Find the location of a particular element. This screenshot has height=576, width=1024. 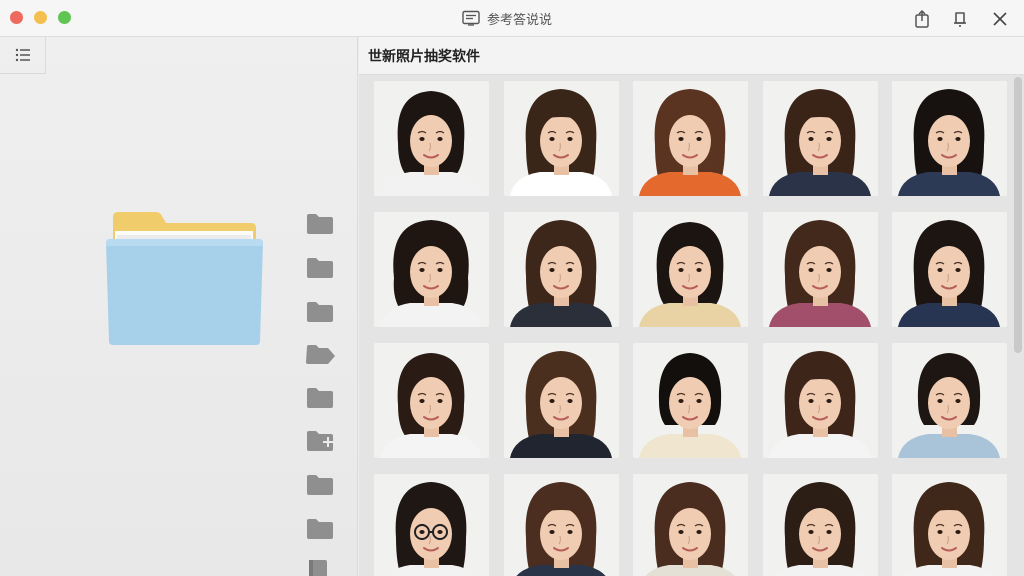

close-button is located at coordinates (1000, 19).